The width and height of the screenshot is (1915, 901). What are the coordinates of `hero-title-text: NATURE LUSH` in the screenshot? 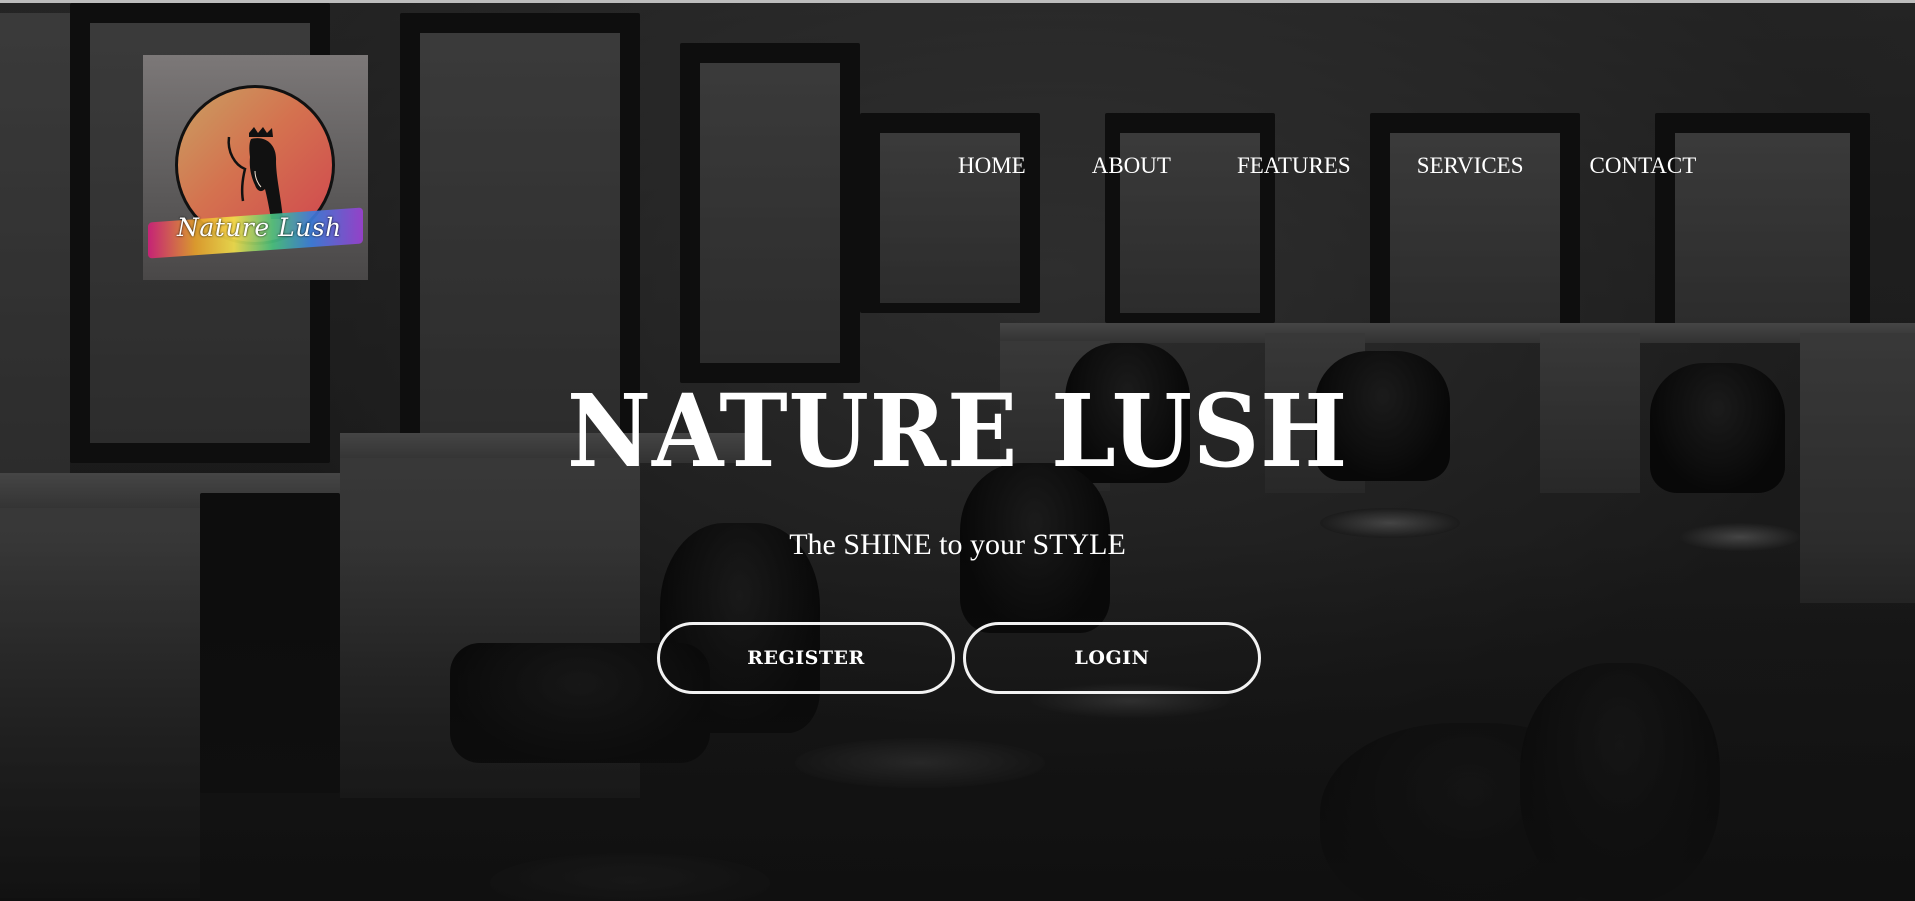 It's located at (957, 431).